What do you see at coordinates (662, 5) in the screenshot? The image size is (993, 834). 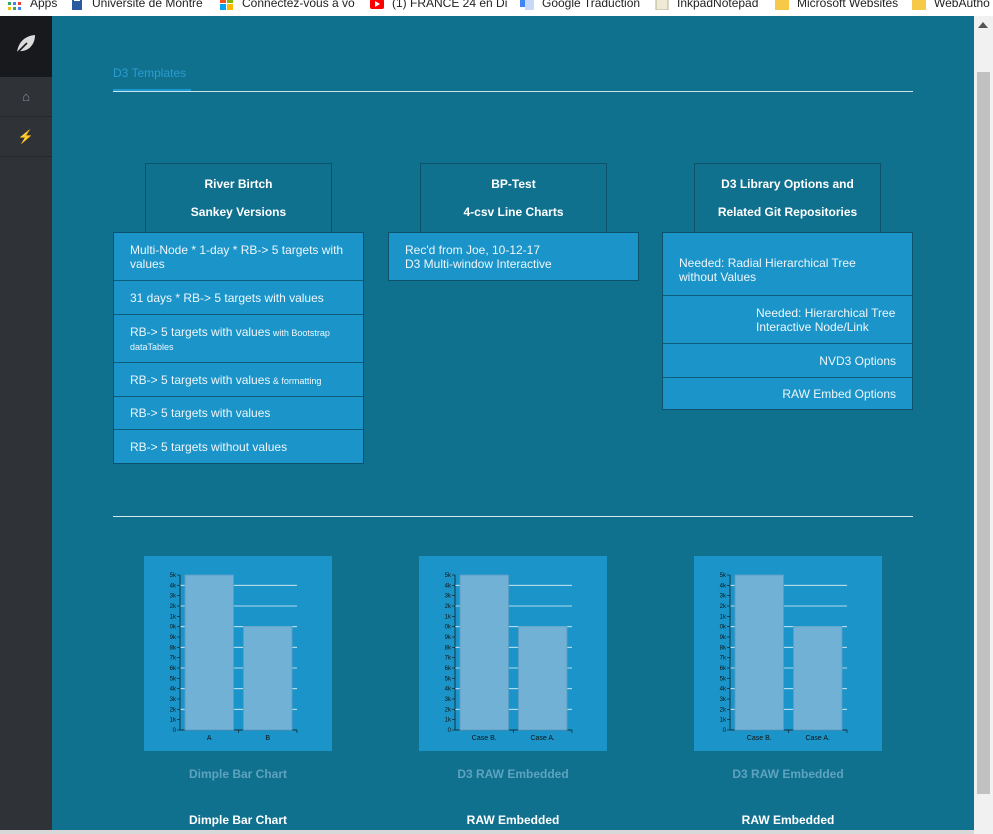 I see `page-icon` at bounding box center [662, 5].